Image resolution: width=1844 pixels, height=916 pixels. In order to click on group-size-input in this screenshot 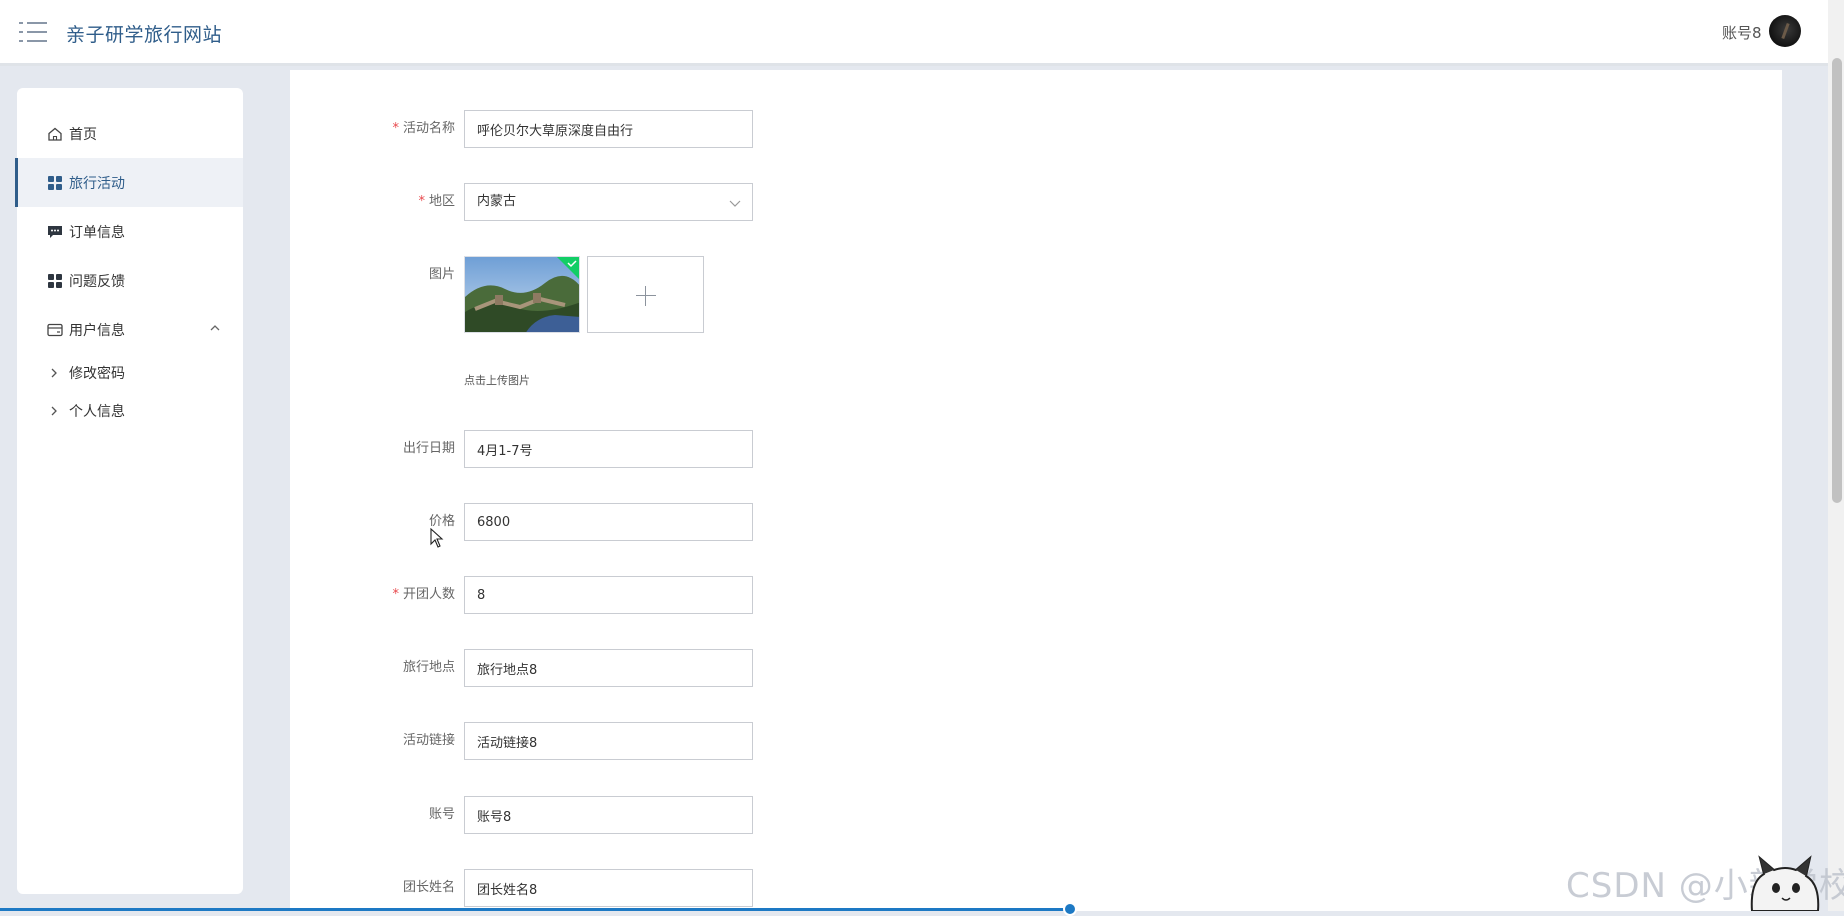, I will do `click(608, 595)`.